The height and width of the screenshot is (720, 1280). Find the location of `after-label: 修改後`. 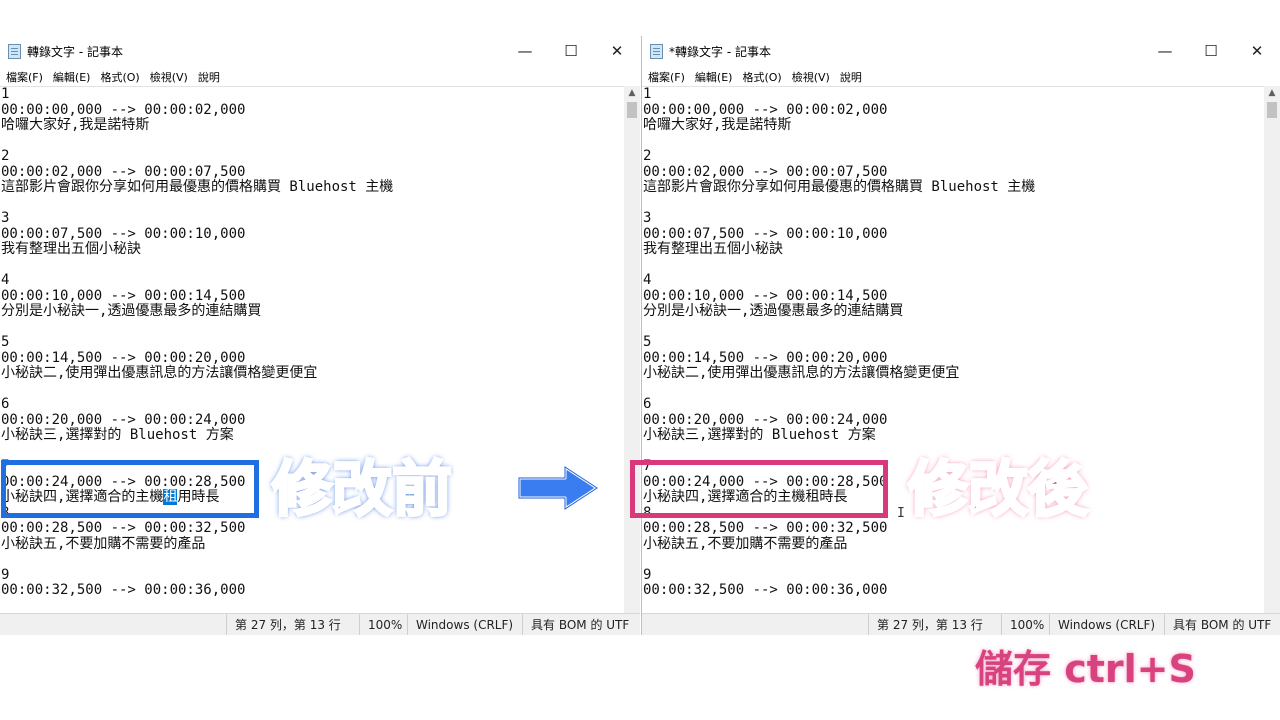

after-label: 修改後 is located at coordinates (998, 490).